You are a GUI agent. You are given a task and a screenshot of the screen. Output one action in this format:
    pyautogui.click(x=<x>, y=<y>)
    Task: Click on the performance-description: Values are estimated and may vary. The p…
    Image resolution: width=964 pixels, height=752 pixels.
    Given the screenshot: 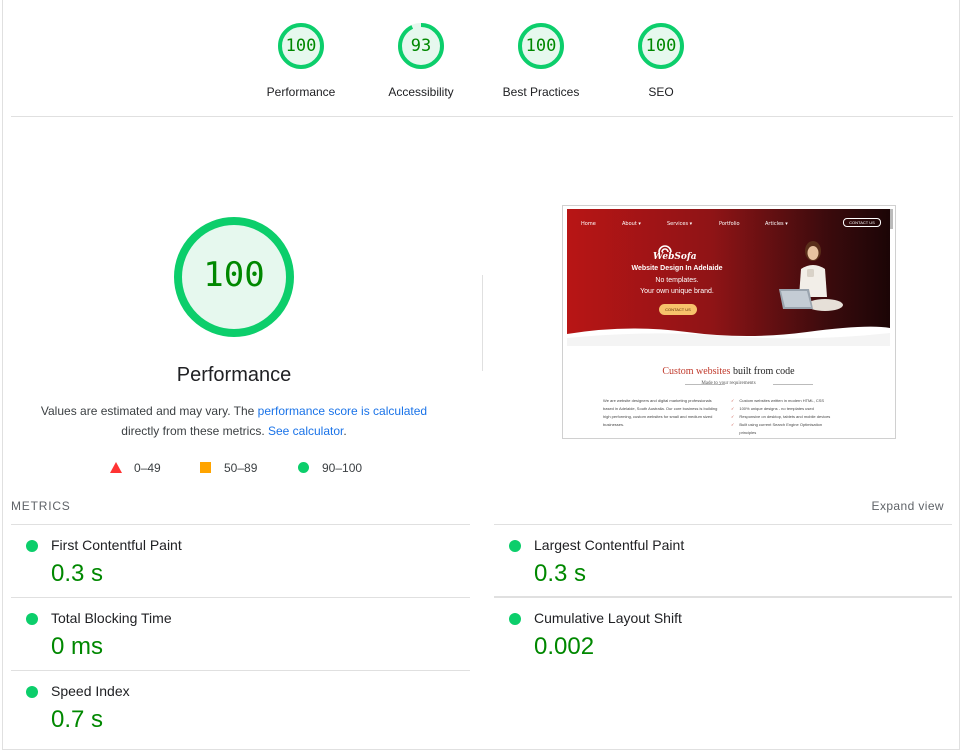 What is the action you would take?
    pyautogui.click(x=234, y=421)
    